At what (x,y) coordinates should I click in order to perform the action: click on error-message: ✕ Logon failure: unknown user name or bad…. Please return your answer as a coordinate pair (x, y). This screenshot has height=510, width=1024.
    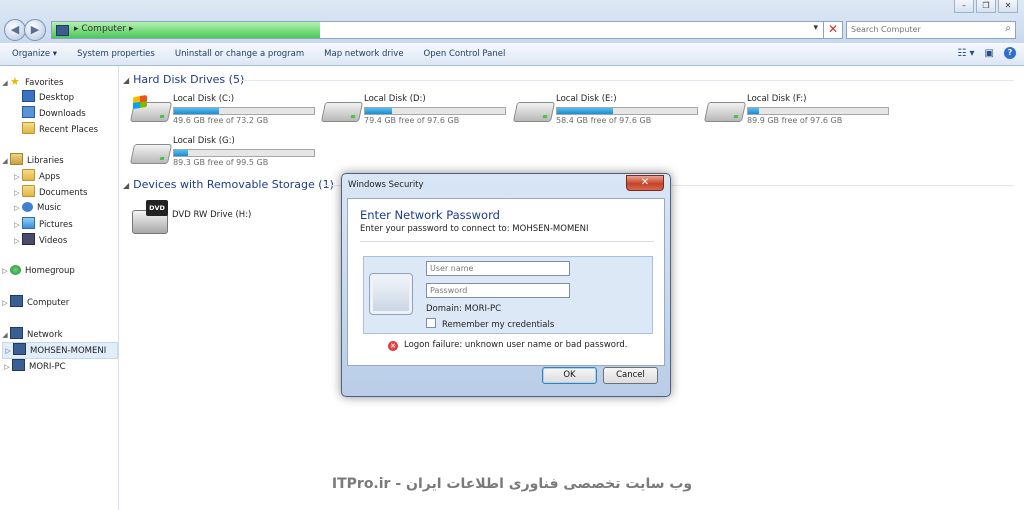
    Looking at the image, I should click on (507, 345).